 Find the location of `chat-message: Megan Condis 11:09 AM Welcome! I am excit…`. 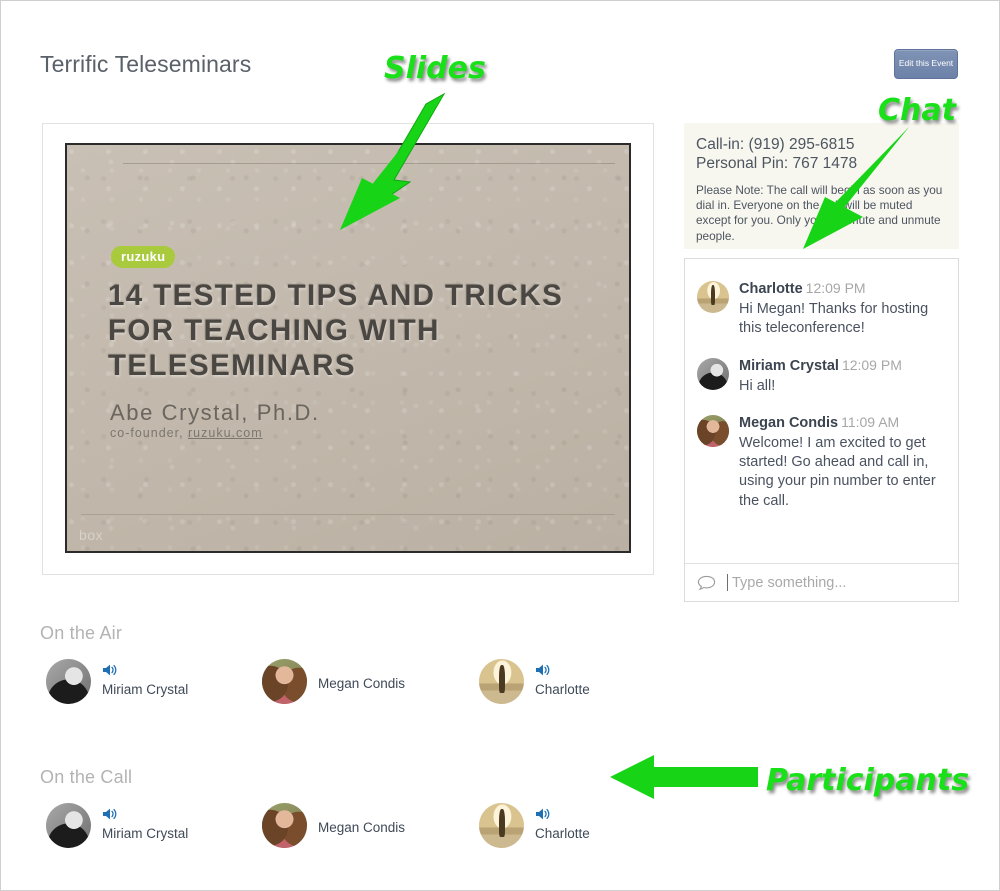

chat-message: Megan Condis 11:09 AM Welcome! I am excit… is located at coordinates (821, 462).